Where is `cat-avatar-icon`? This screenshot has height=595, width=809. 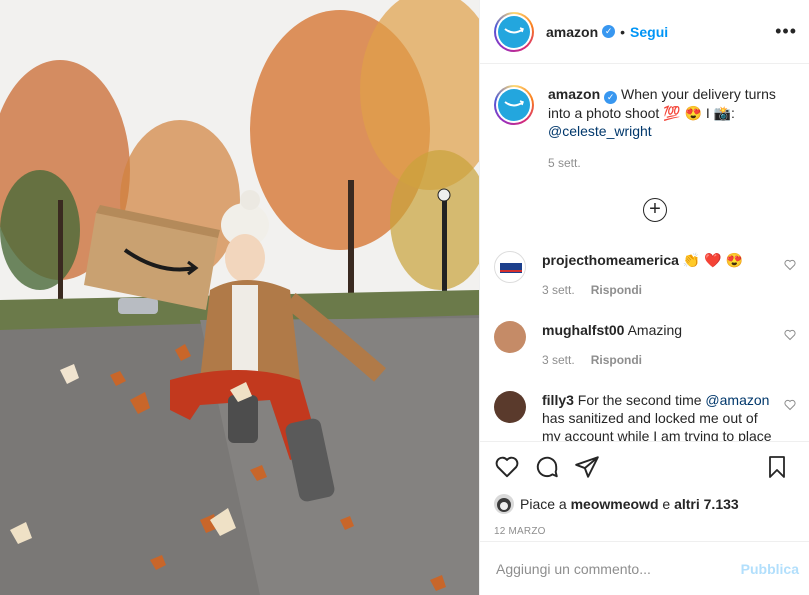
cat-avatar-icon is located at coordinates (504, 505).